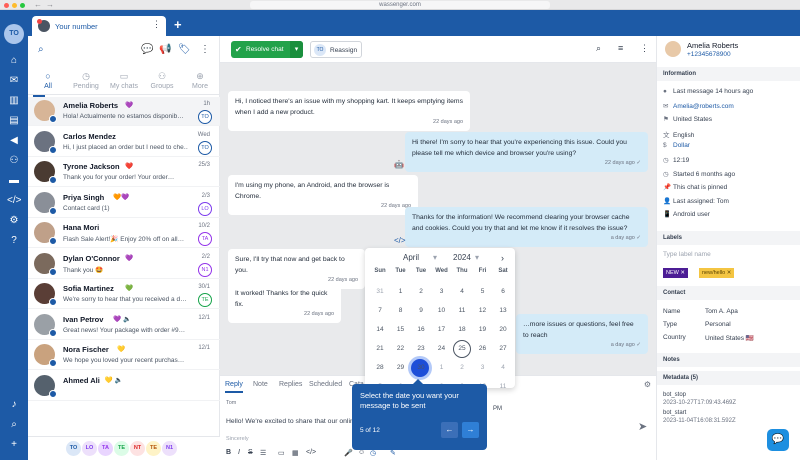 The height and width of the screenshot is (460, 800). Describe the element at coordinates (483, 311) in the screenshot. I see `day-cell: 12` at that location.